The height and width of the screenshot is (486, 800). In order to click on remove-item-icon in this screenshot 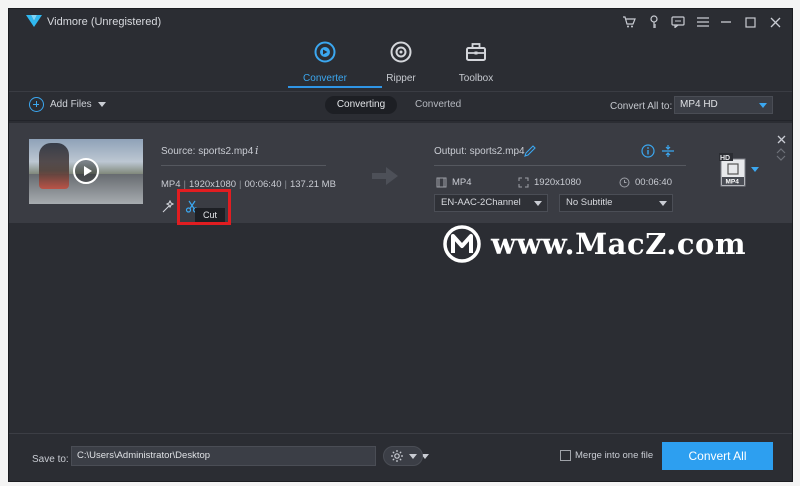, I will do `click(781, 139)`.